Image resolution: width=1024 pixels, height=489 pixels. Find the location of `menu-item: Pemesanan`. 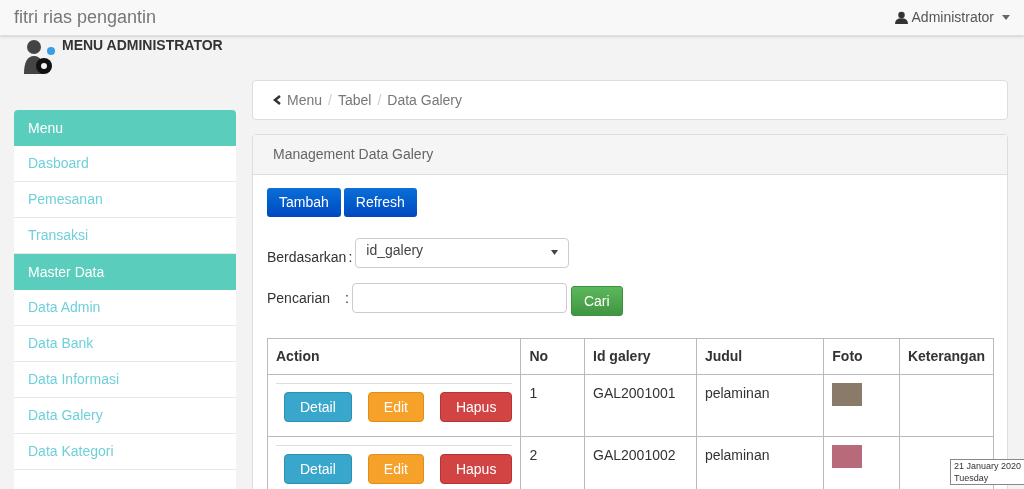

menu-item: Pemesanan is located at coordinates (125, 200).